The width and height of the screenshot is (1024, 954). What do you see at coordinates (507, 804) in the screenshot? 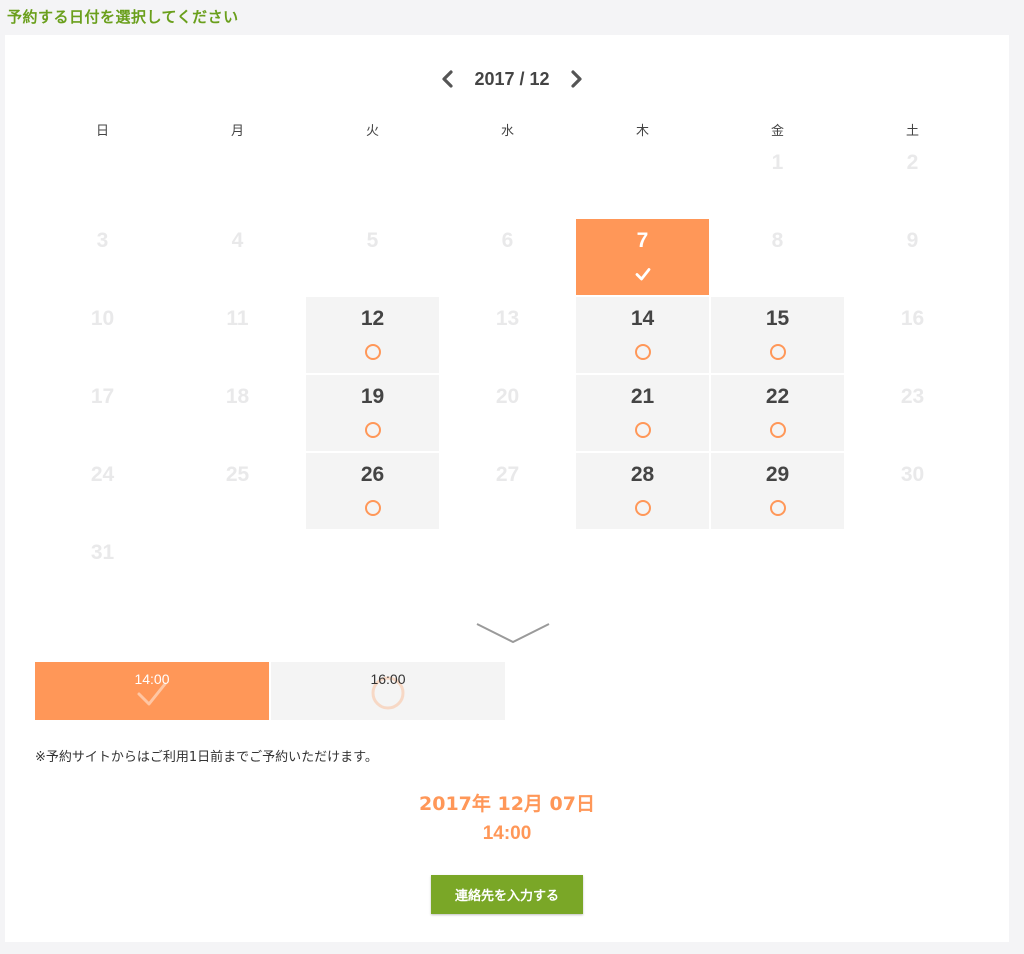
I see `selected-date: 2017年 12月 07日` at bounding box center [507, 804].